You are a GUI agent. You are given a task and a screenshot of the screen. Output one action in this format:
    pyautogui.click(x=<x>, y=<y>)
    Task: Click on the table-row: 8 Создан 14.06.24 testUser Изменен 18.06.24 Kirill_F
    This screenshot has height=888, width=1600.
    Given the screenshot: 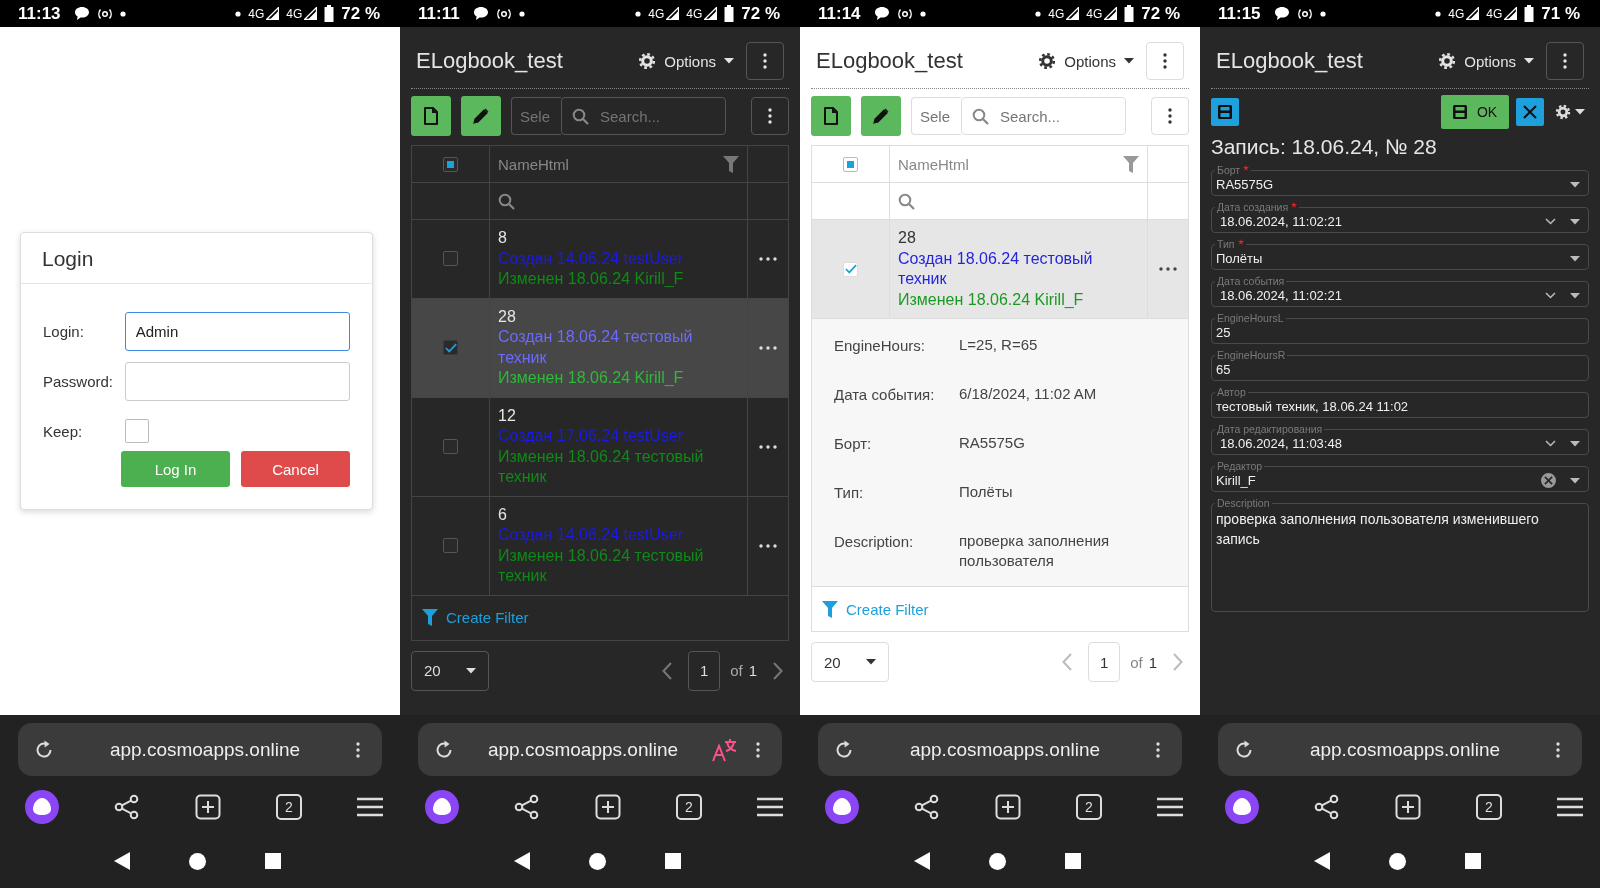 What is the action you would take?
    pyautogui.click(x=600, y=259)
    